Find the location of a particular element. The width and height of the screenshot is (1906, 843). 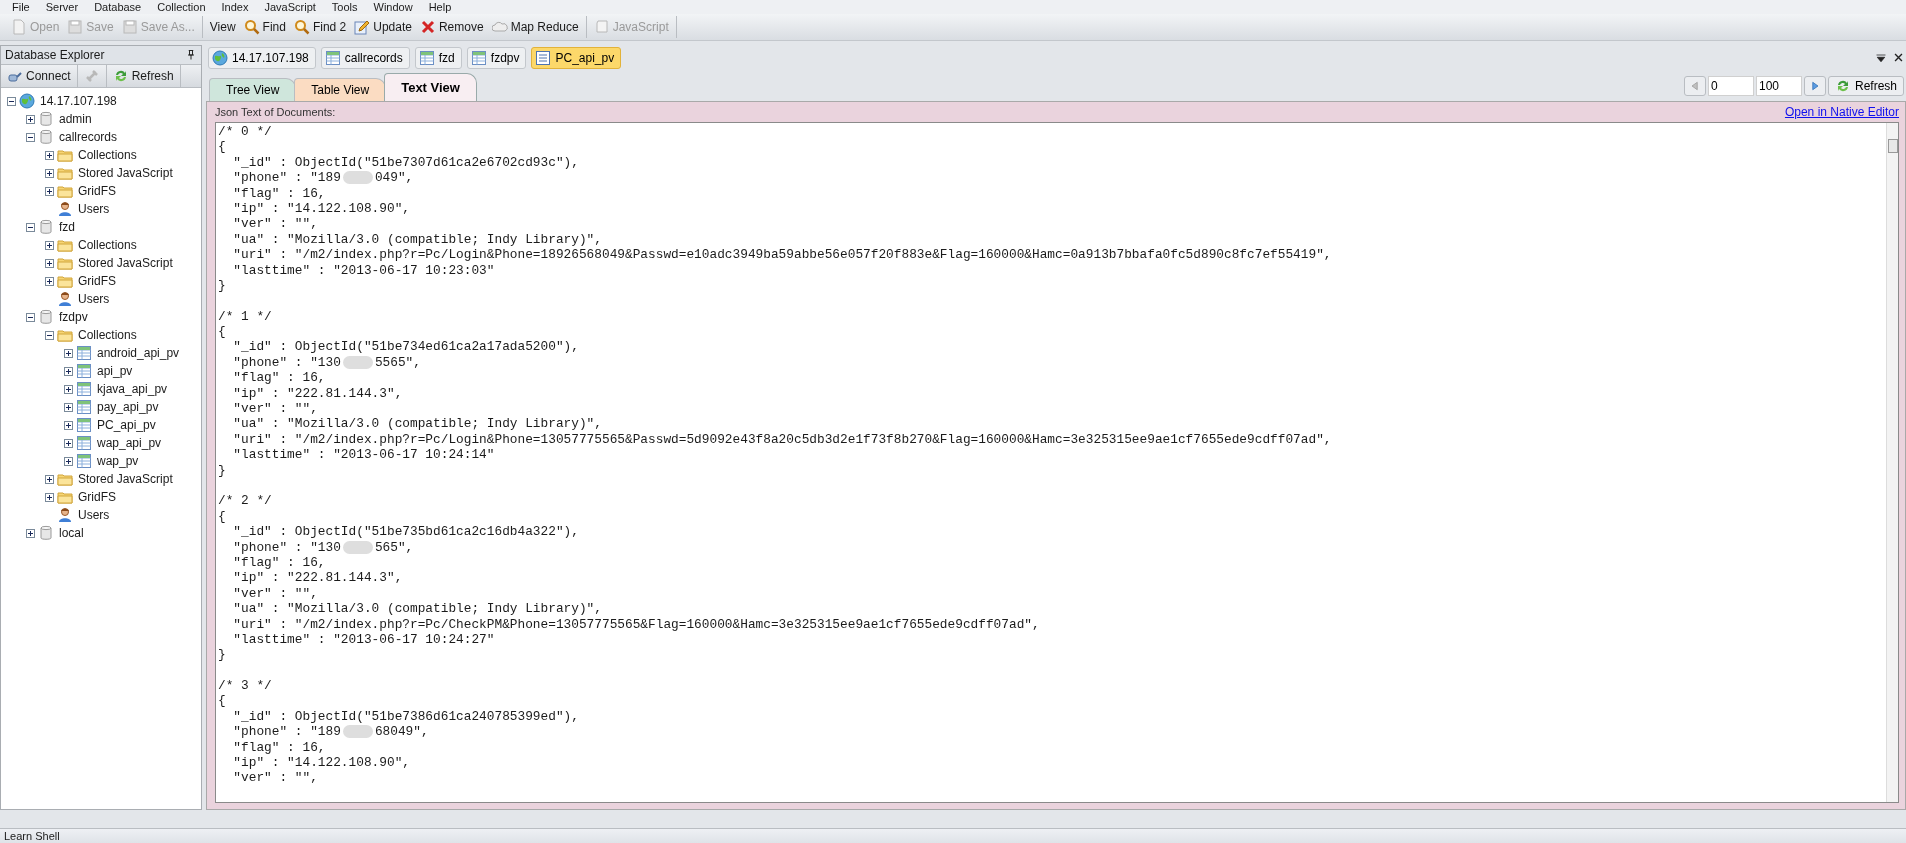

redaction-blur is located at coordinates (357, 547).